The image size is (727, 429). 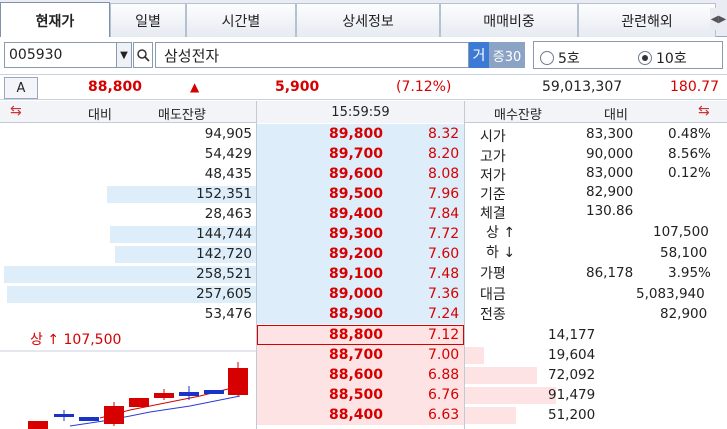 I want to click on ask-row: 48,435 89,600 8.08, so click(x=232, y=174).